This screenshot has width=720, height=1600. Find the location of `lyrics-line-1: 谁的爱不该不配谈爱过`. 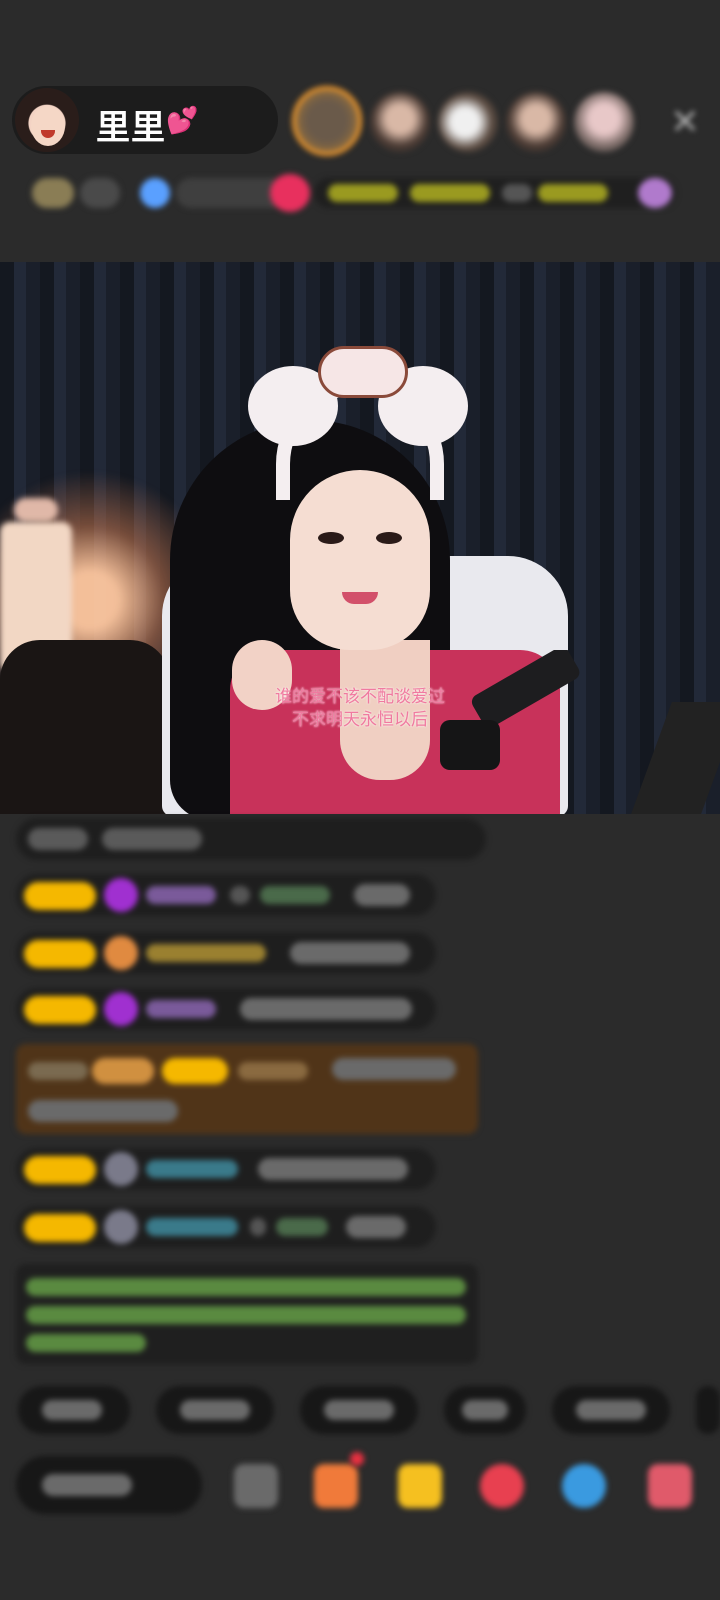

lyrics-line-1: 谁的爱不该不配谈爱过 is located at coordinates (360, 697).